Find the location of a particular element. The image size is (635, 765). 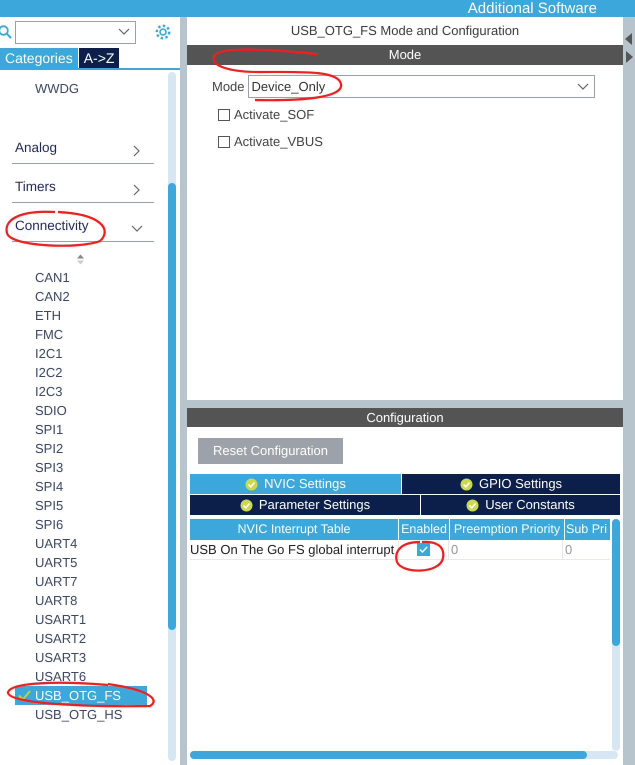

mode-dropdown: Device_Only is located at coordinates (421, 86).